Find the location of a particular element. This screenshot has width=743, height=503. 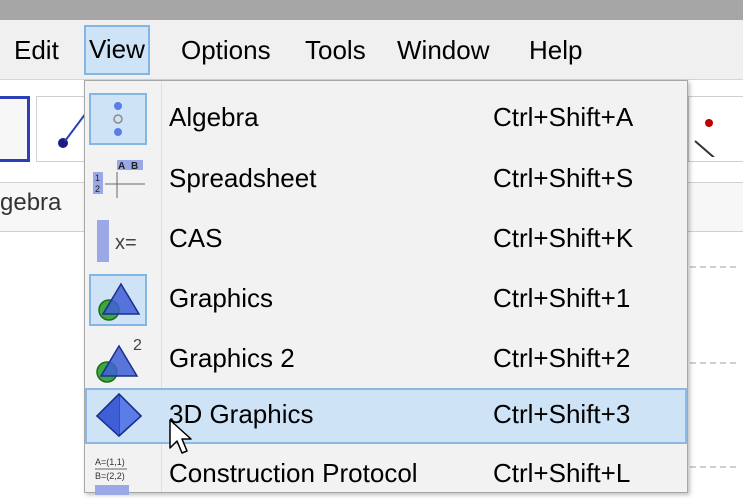

view-menu-item-cas: x= CAS Ctrl+Shift+K is located at coordinates (386, 240).